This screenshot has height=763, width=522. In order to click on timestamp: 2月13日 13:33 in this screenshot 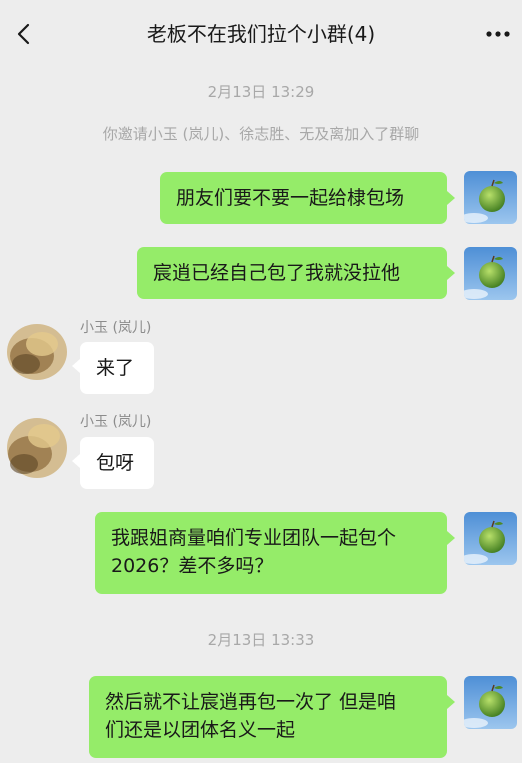, I will do `click(261, 640)`.